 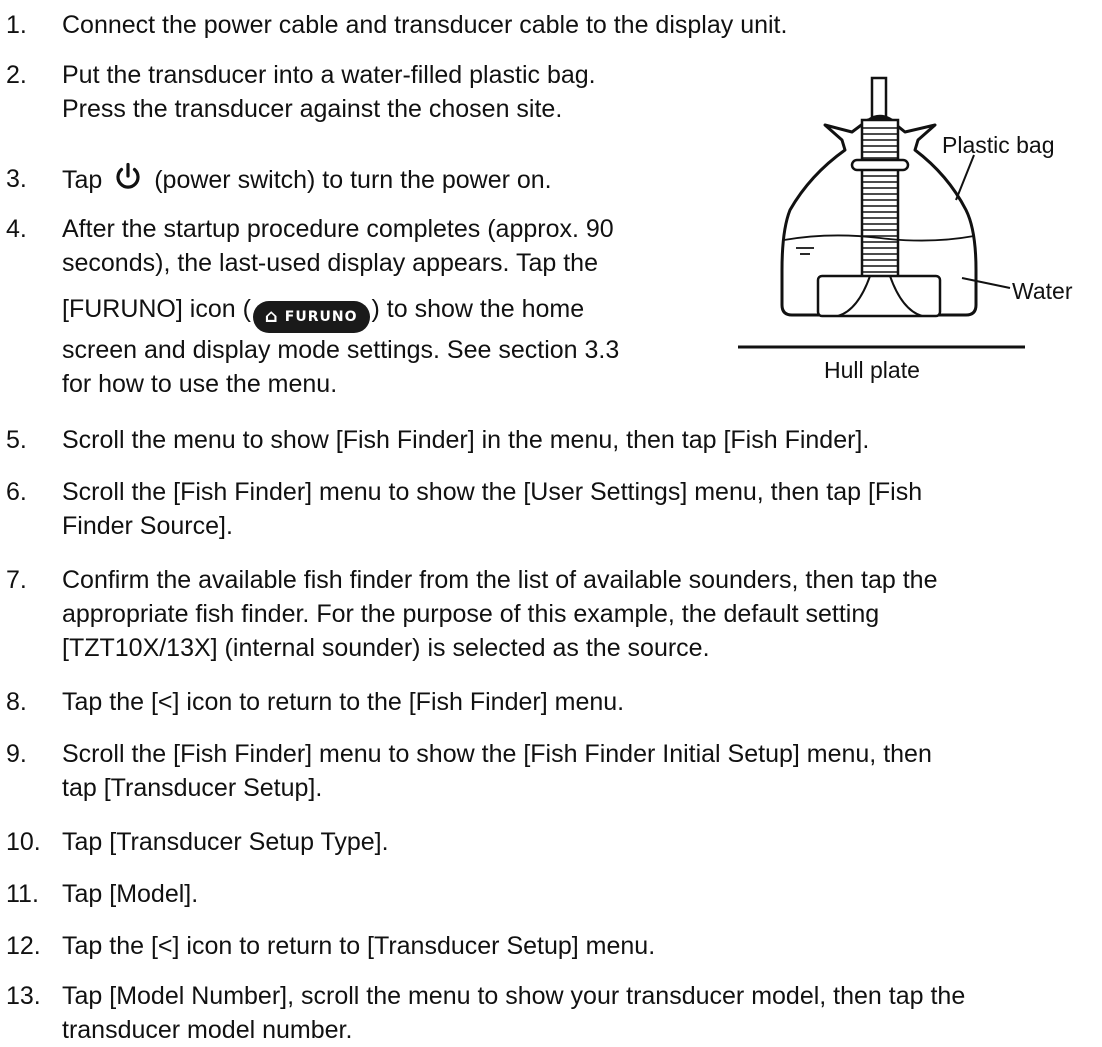 I want to click on transducer-head, so click(x=879, y=296).